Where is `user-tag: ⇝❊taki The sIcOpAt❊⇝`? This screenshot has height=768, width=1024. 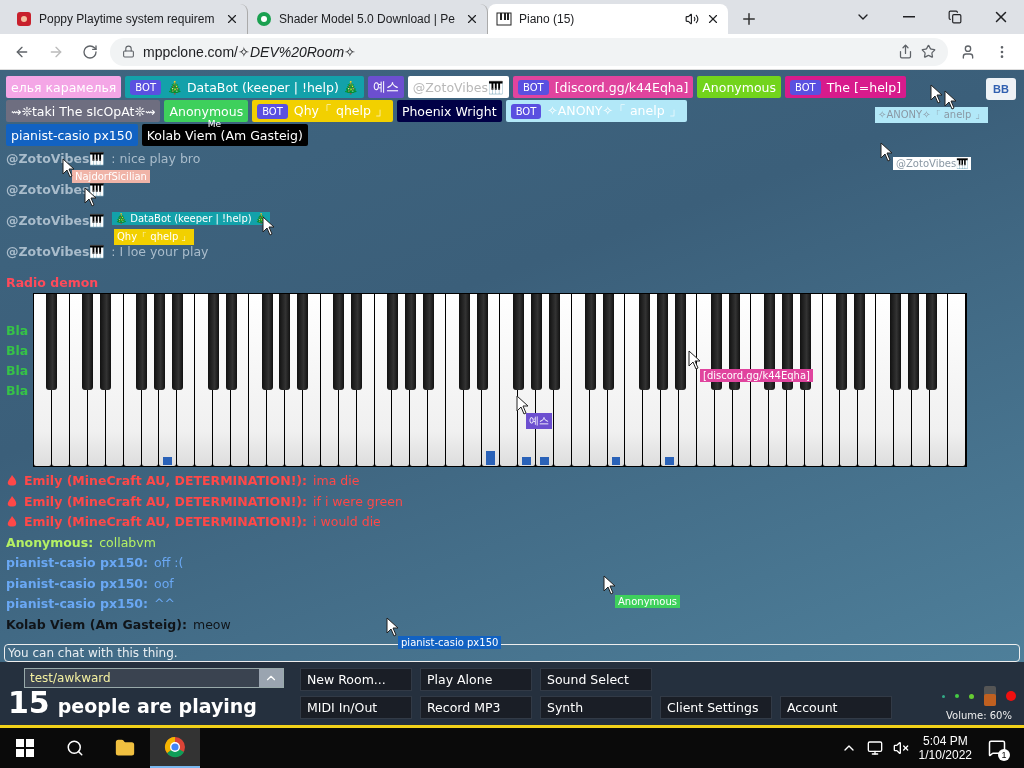 user-tag: ⇝❊taki The sIcOpAt❊⇝ is located at coordinates (83, 111).